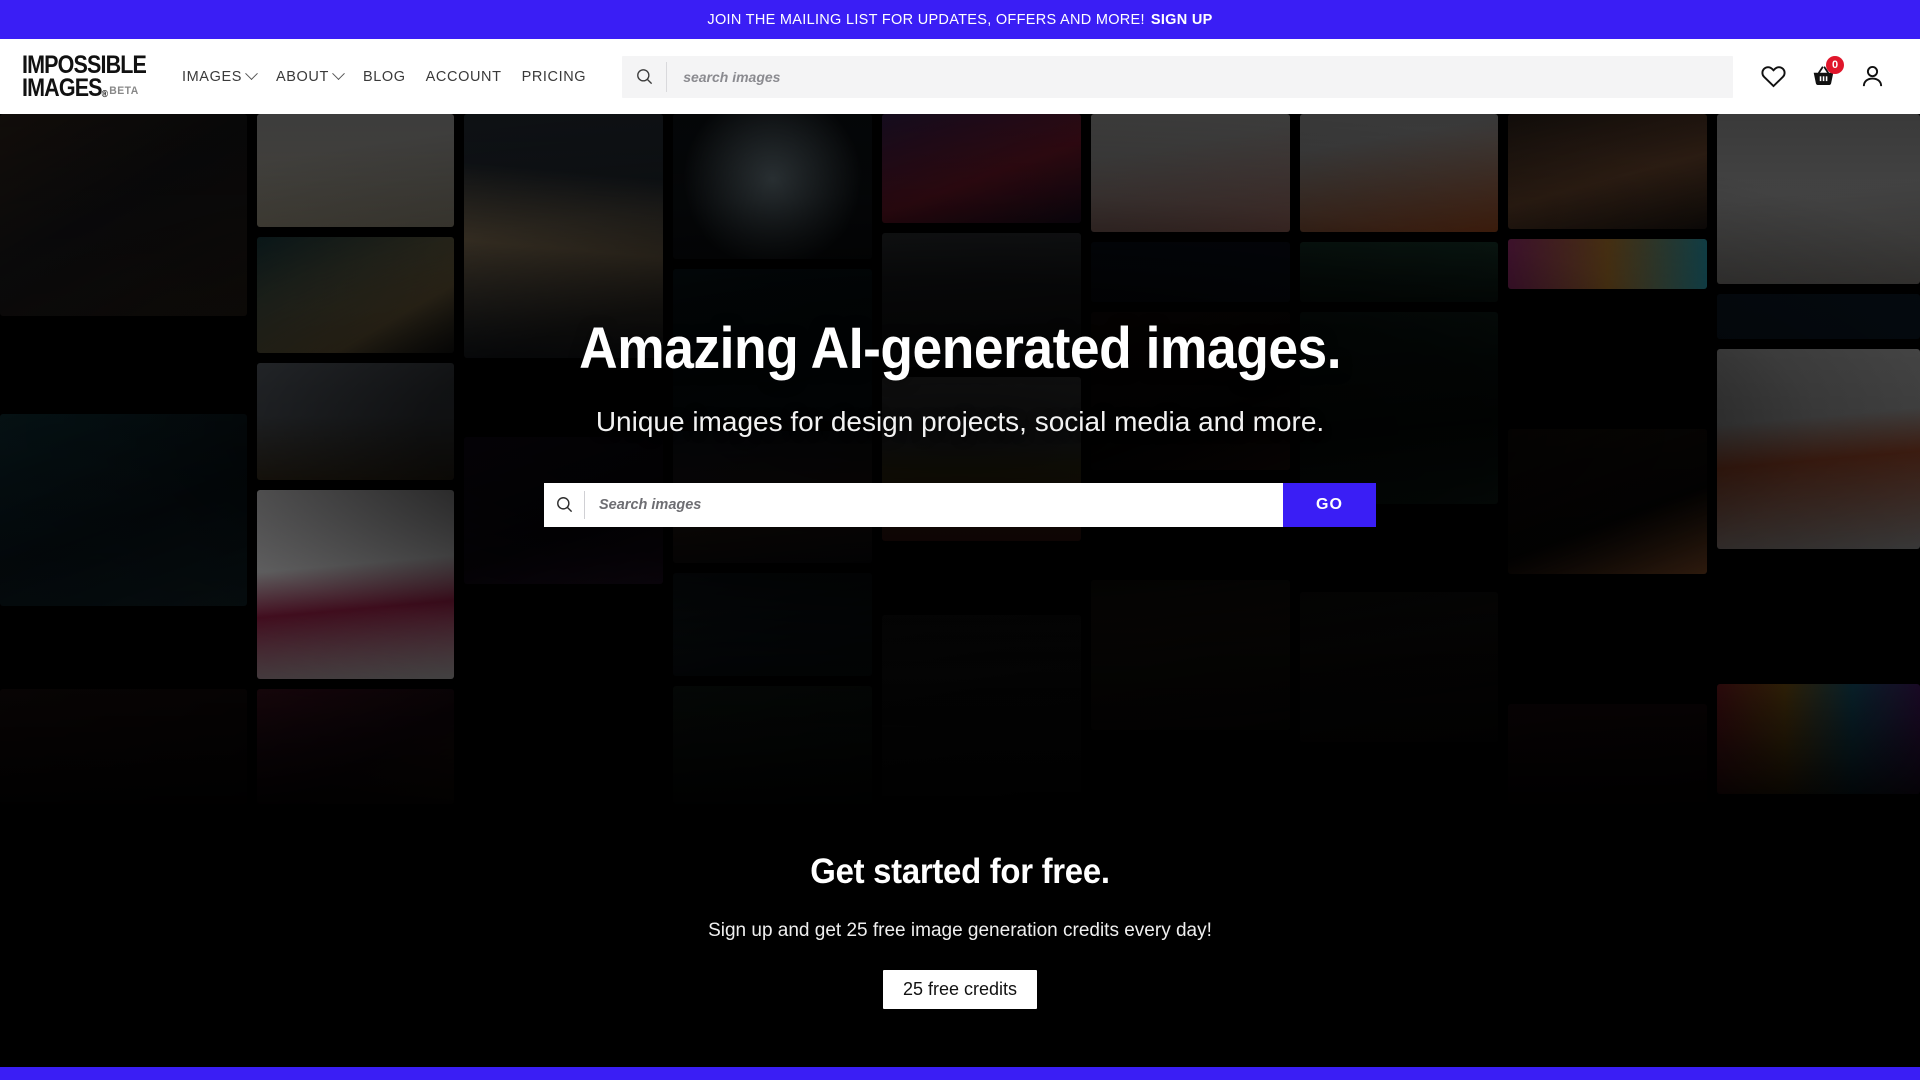 The image size is (1920, 1080). I want to click on logo-line-2-text: IMAGES, so click(62, 87).